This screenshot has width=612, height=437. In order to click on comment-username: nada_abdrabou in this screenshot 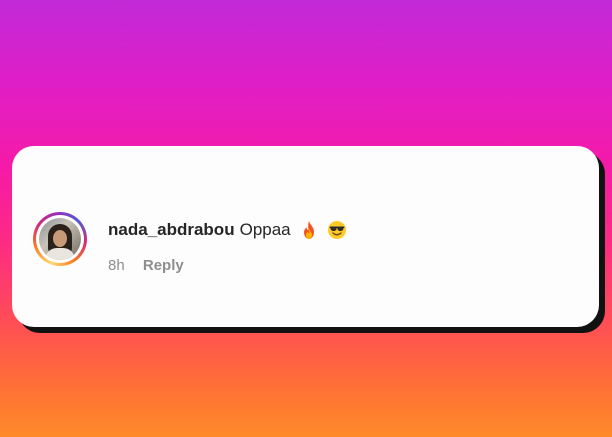, I will do `click(171, 230)`.